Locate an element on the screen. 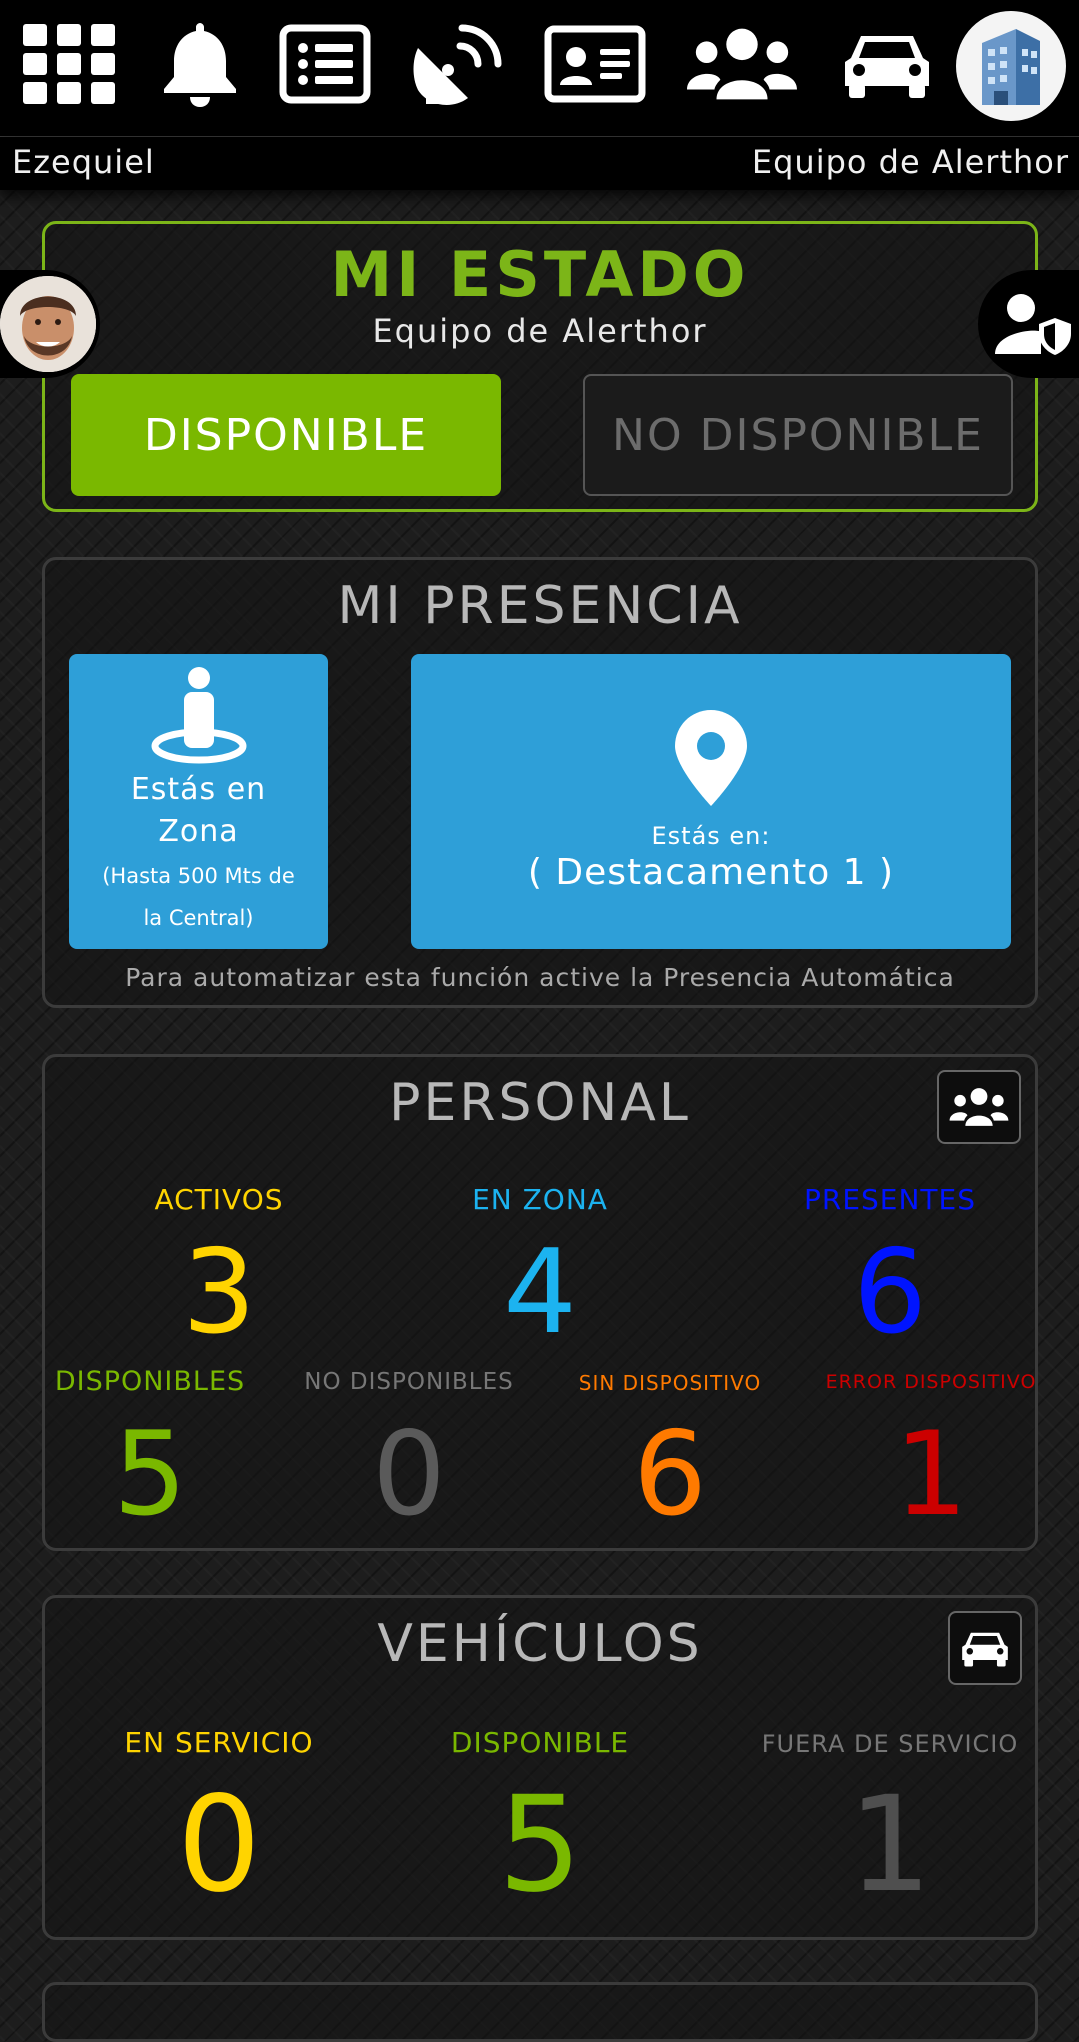 The image size is (1079, 2042). in-zone-detail1: (Hasta 500 Mts de is located at coordinates (198, 876).